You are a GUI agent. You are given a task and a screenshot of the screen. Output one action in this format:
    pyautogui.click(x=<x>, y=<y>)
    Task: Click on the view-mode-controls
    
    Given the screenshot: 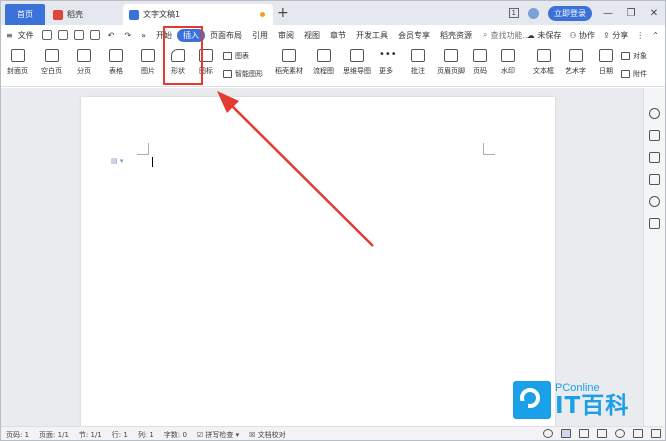 What is the action you would take?
    pyautogui.click(x=602, y=433)
    